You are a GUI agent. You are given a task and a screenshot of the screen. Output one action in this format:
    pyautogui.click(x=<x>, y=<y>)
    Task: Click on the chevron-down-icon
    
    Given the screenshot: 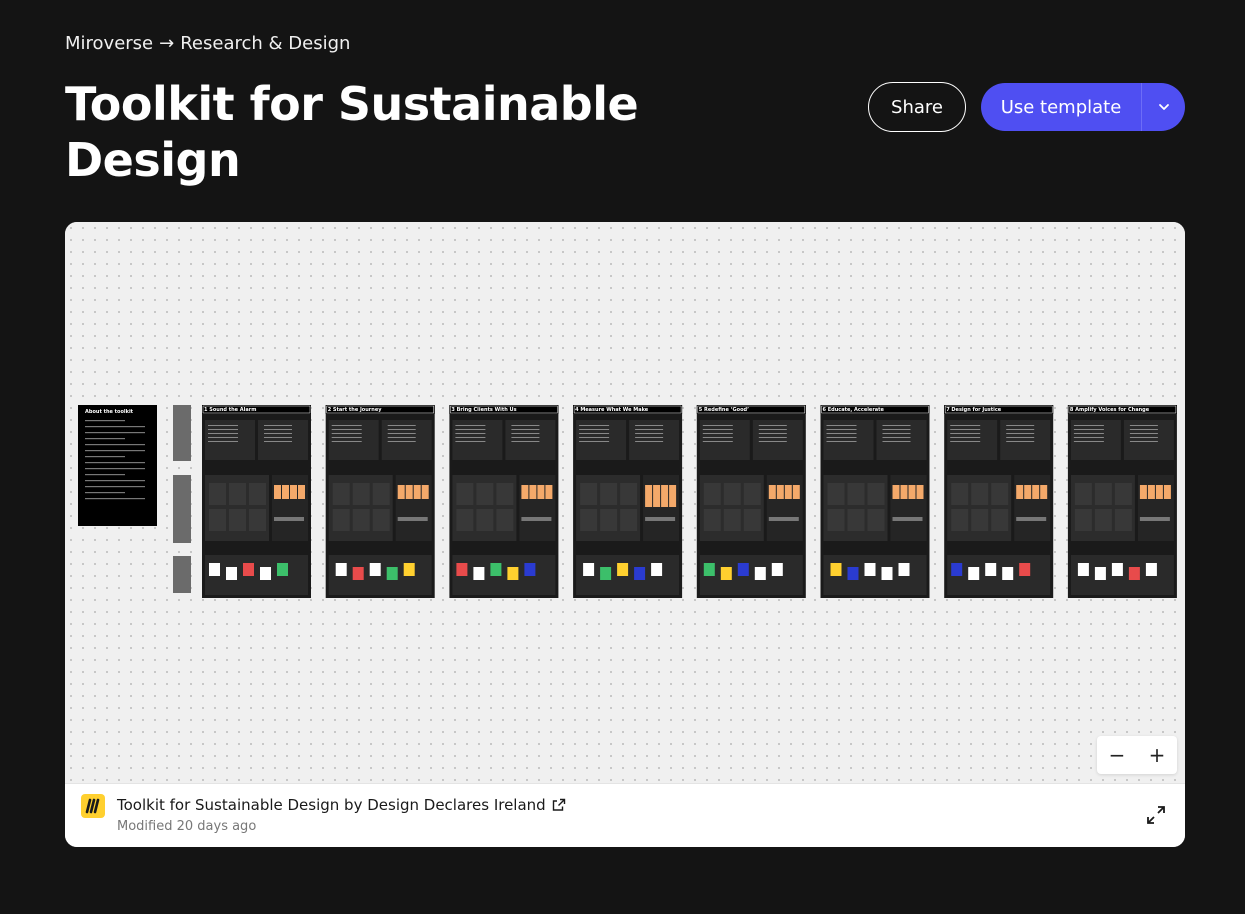 What is the action you would take?
    pyautogui.click(x=1163, y=107)
    